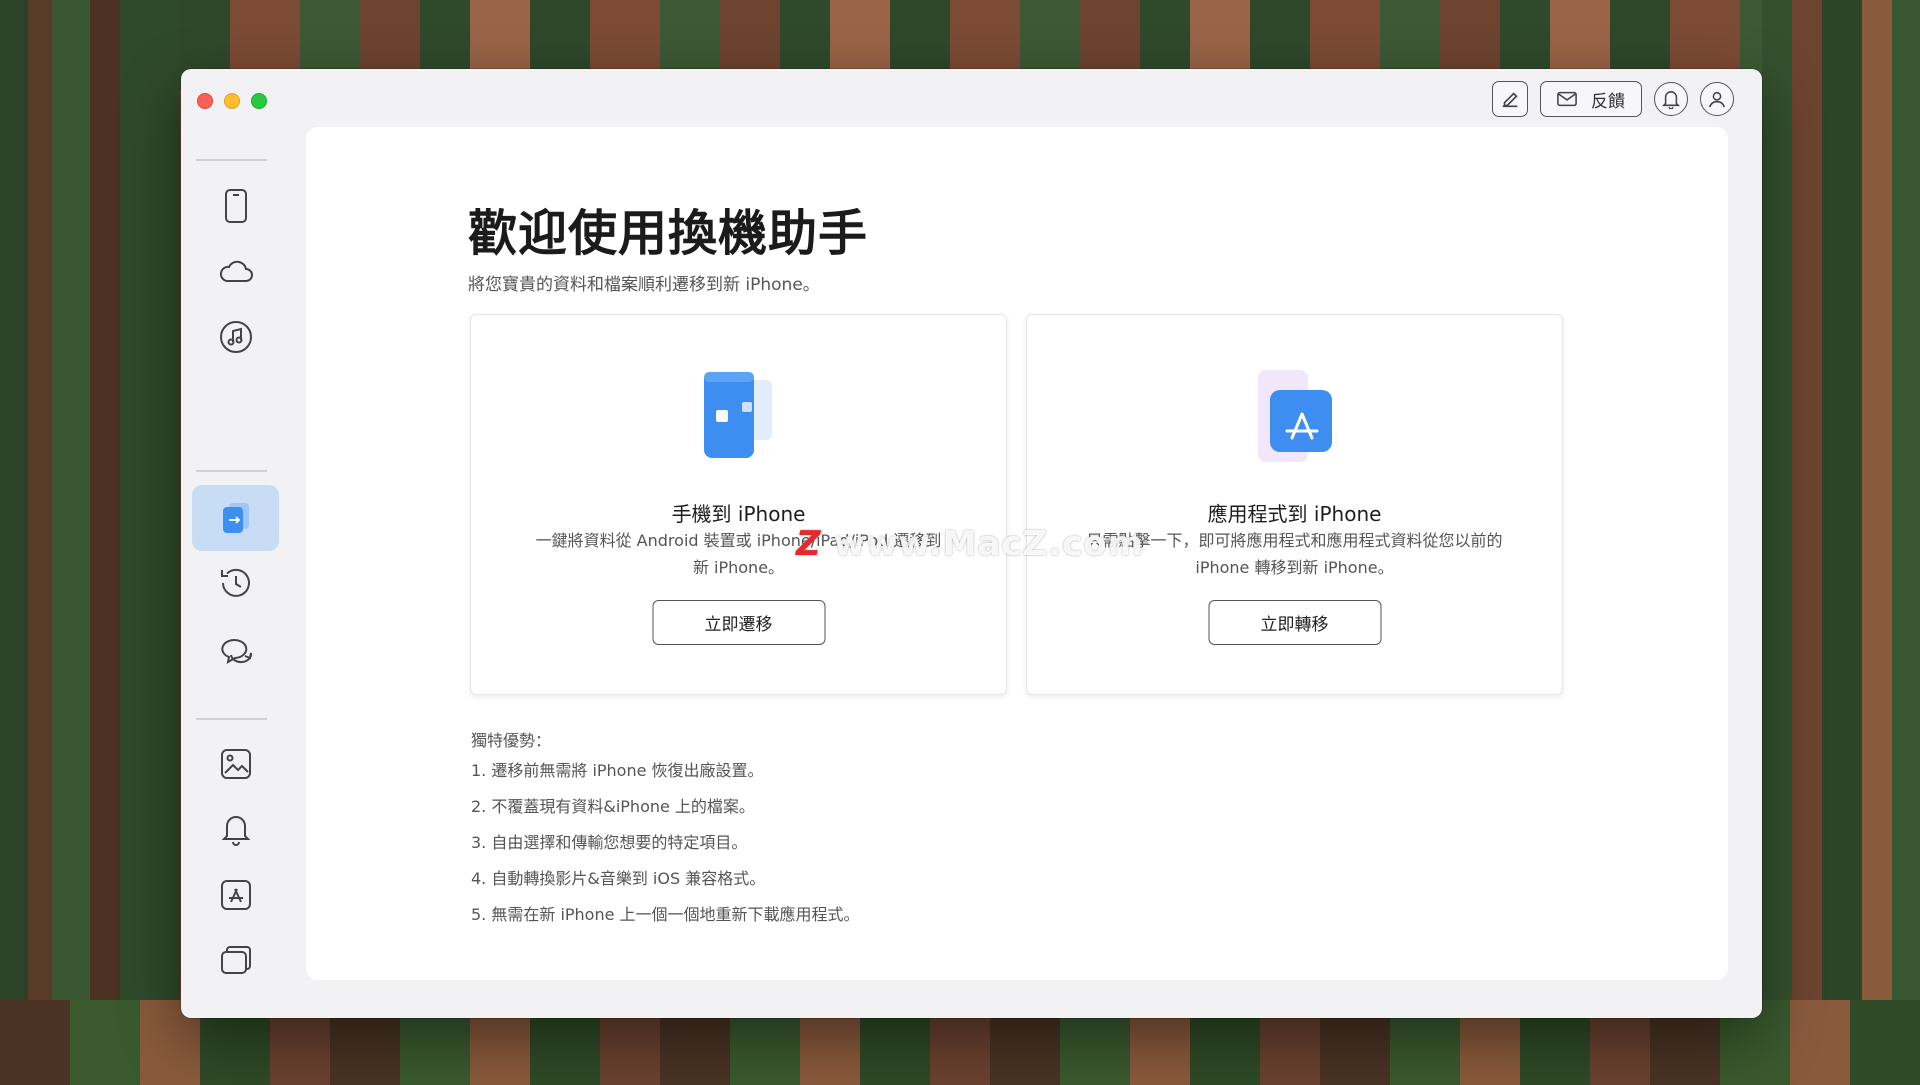 The width and height of the screenshot is (1920, 1085). Describe the element at coordinates (617, 770) in the screenshot. I see `list-item: 1. 遷移前無需將 iPhone 恢復出廠設置。` at that location.